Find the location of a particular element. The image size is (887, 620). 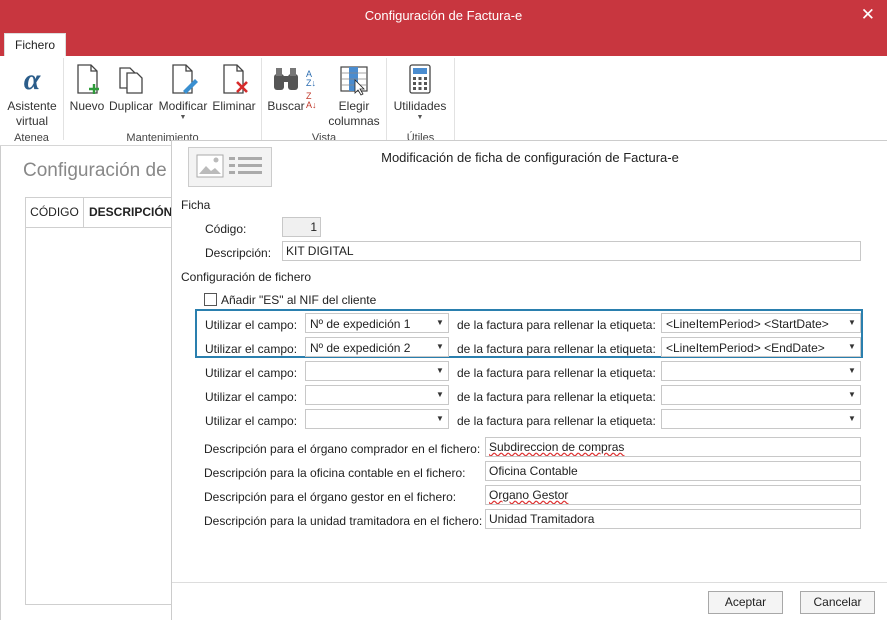

sort-ascending-icon: A Z↓ is located at coordinates (311, 79).